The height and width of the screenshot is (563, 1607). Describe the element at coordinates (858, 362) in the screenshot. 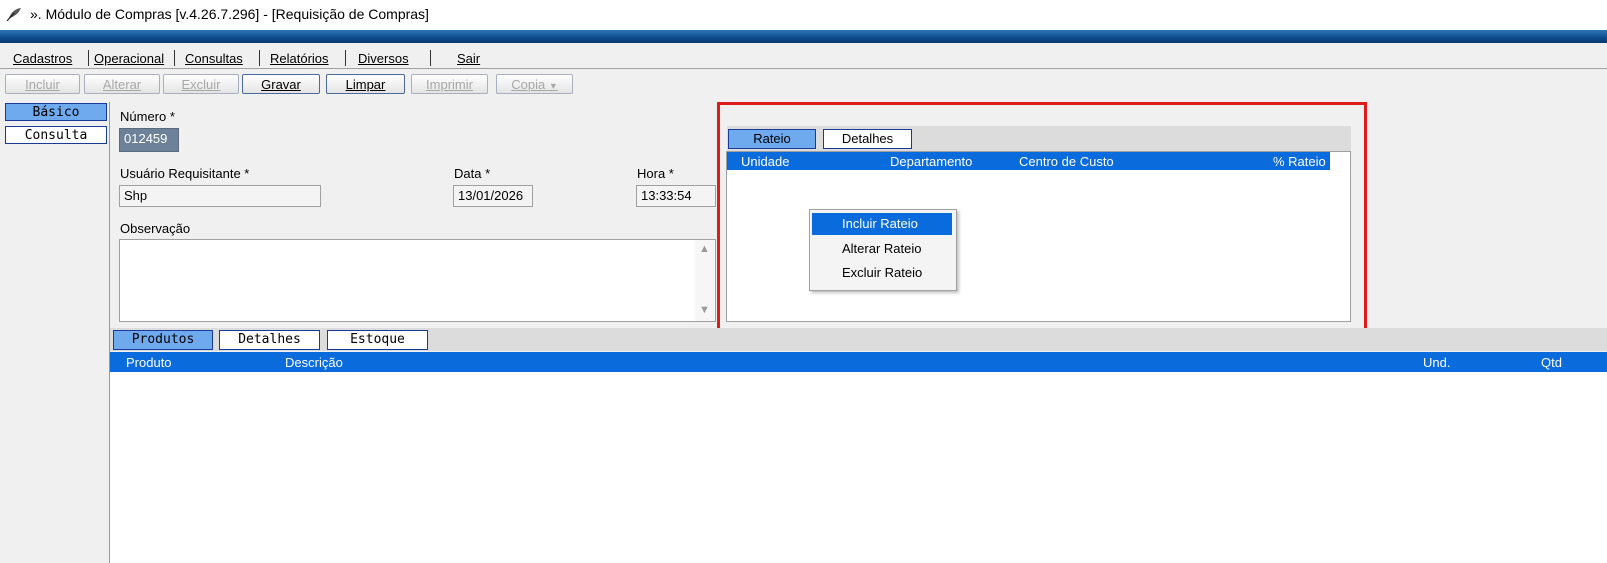

I see `produtos-grid-header: Produto Descrição Und. Qtd` at that location.